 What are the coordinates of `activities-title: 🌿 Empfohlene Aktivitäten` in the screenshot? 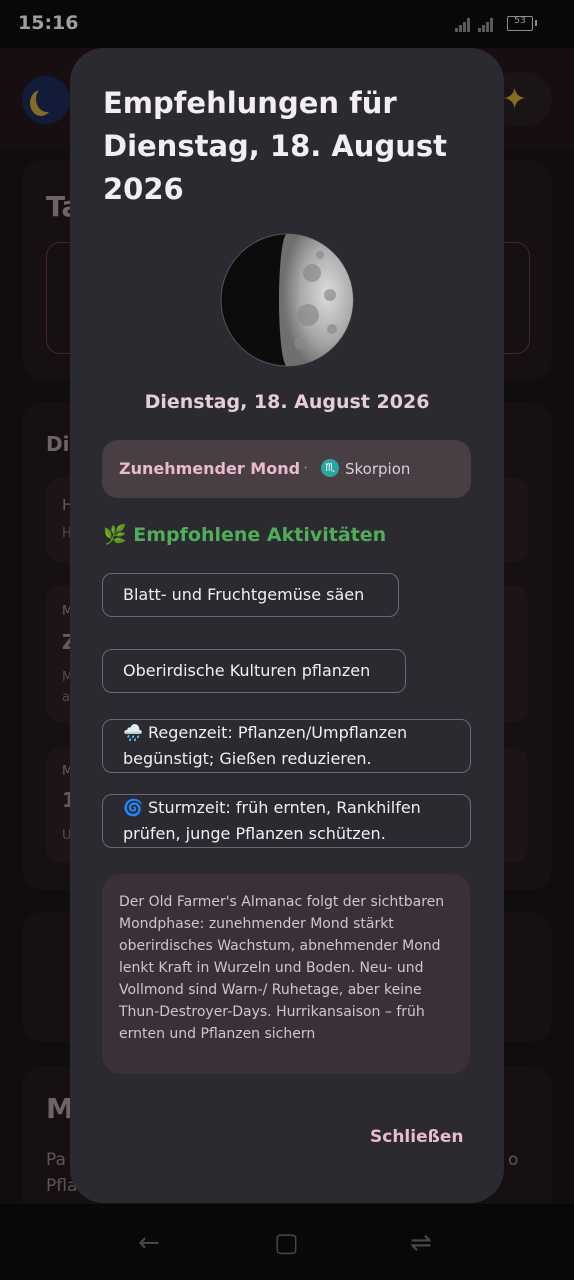 It's located at (245, 535).